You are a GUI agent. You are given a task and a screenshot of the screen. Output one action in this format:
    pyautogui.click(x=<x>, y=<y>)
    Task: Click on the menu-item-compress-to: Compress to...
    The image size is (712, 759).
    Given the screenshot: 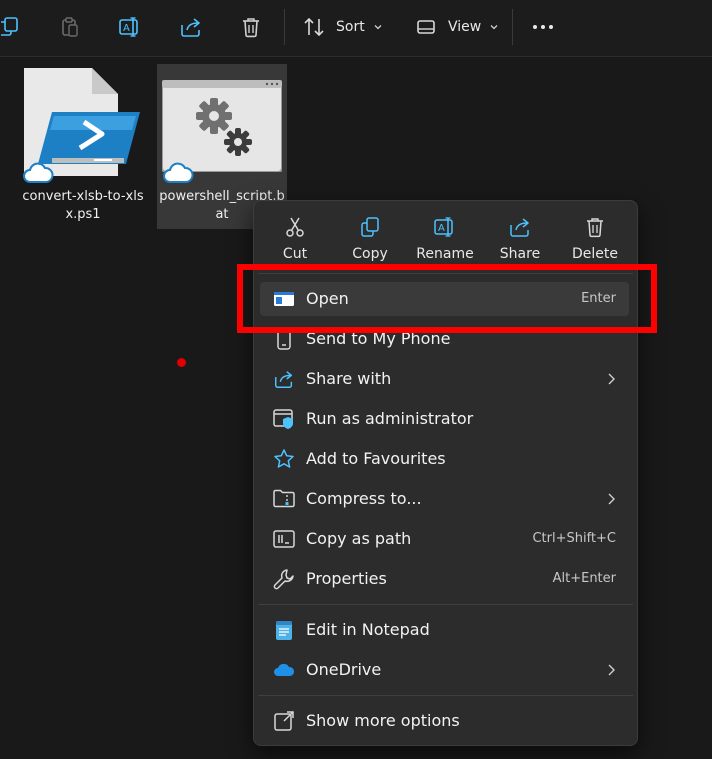 What is the action you would take?
    pyautogui.click(x=444, y=499)
    